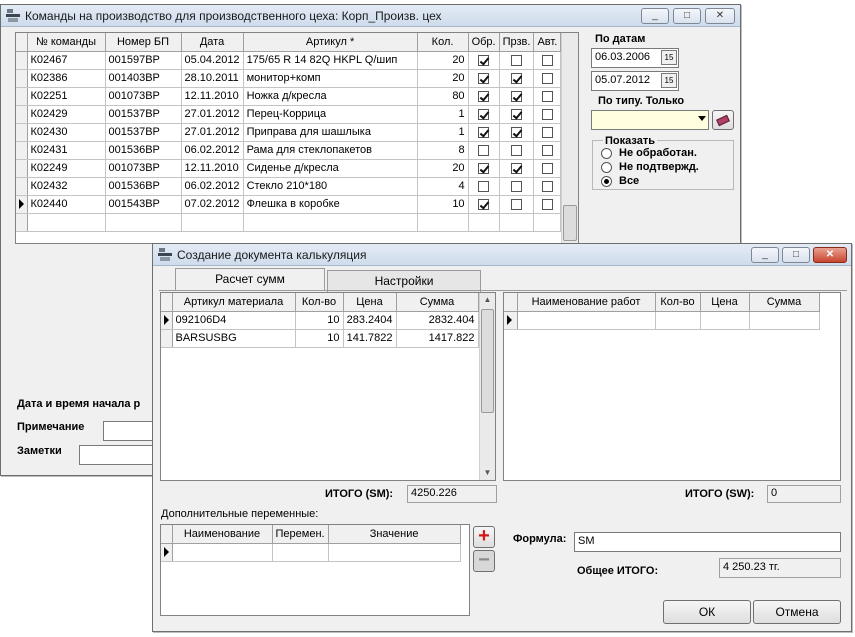 The width and height of the screenshot is (855, 637). Describe the element at coordinates (443, 186) in the screenshot. I see `qty-cell: 4` at that location.